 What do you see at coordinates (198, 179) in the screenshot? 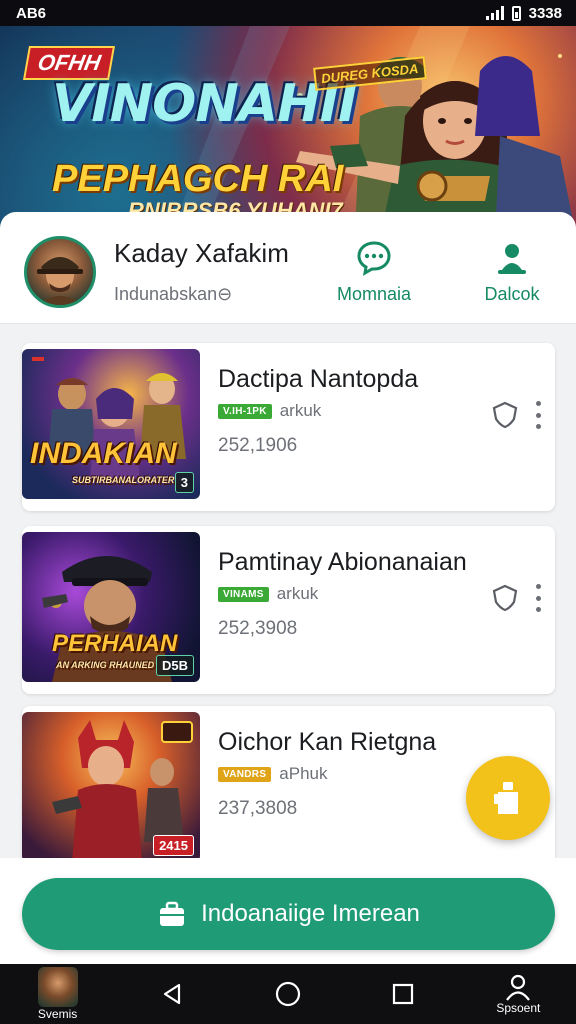
I see `banner-subtitle: PEPHAGCH RAI` at bounding box center [198, 179].